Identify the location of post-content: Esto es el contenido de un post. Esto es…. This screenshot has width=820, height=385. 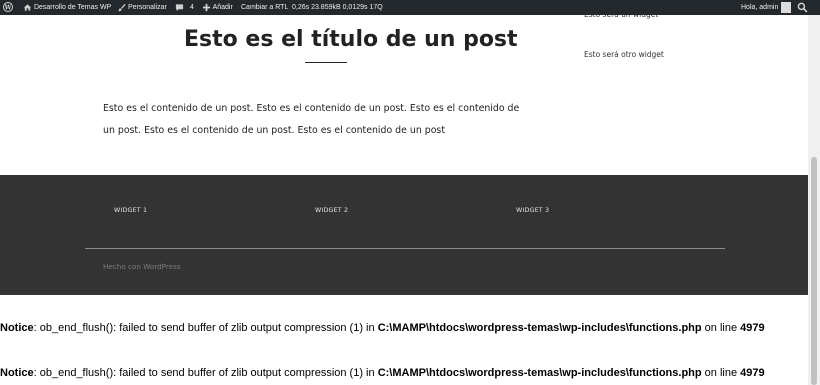
(311, 119).